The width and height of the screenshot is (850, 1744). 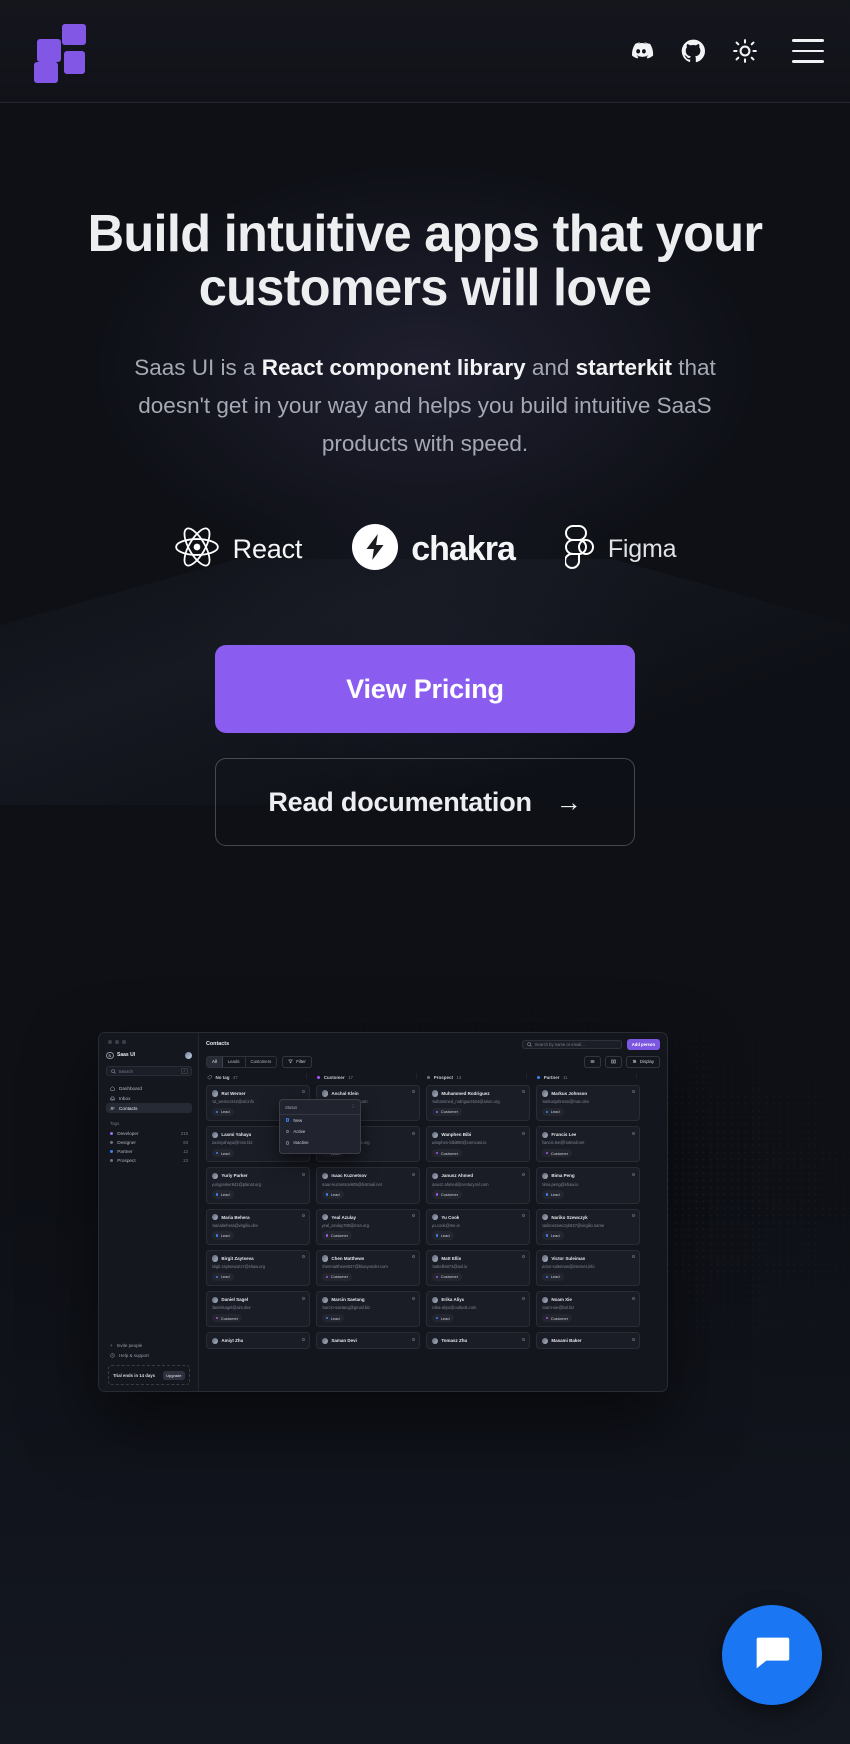 I want to click on badge-label: Lead, so click(x=445, y=1318).